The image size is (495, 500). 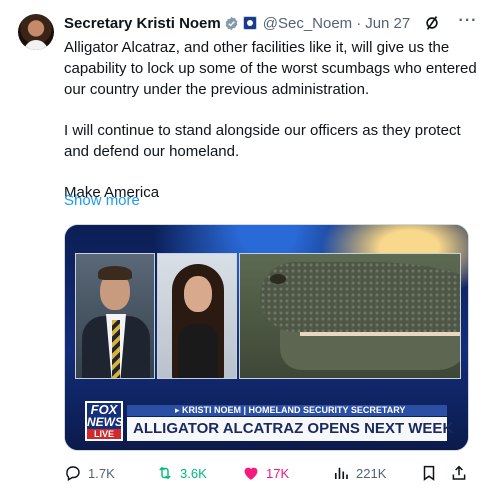 I want to click on logo-line-2: NEWS, so click(x=105, y=422).